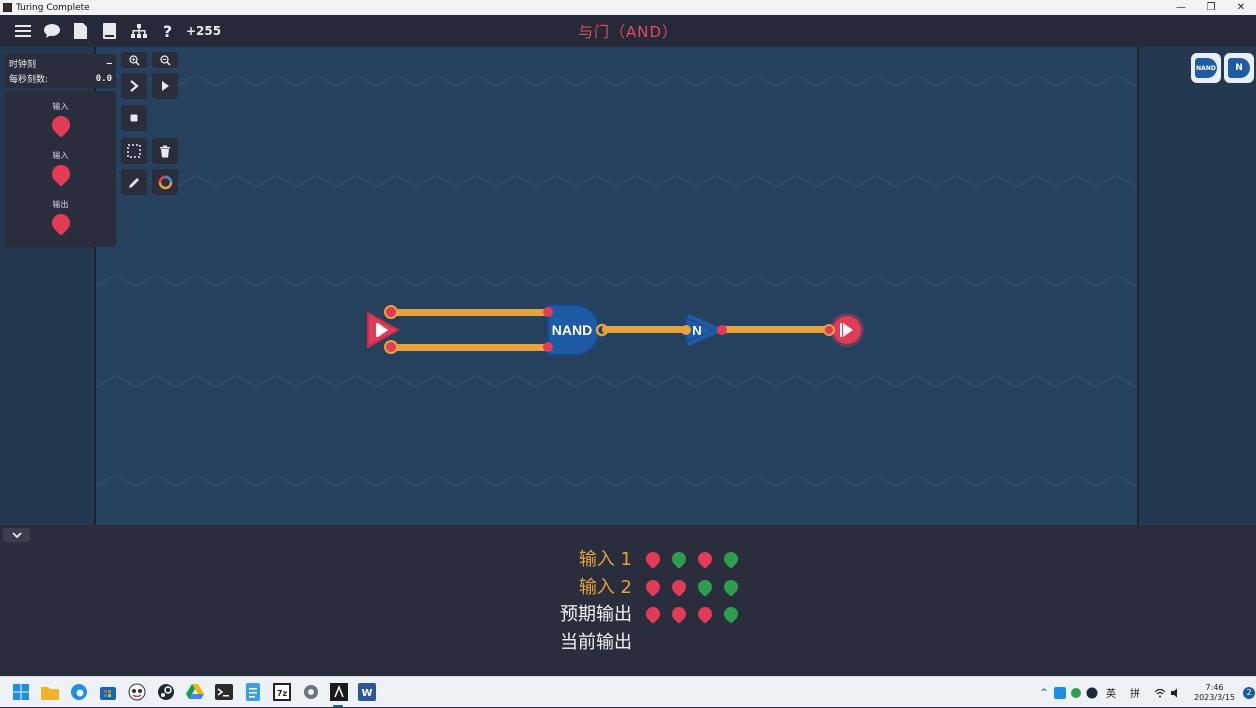 This screenshot has height=708, width=1256. I want to click on collapse-panel-button, so click(16, 535).